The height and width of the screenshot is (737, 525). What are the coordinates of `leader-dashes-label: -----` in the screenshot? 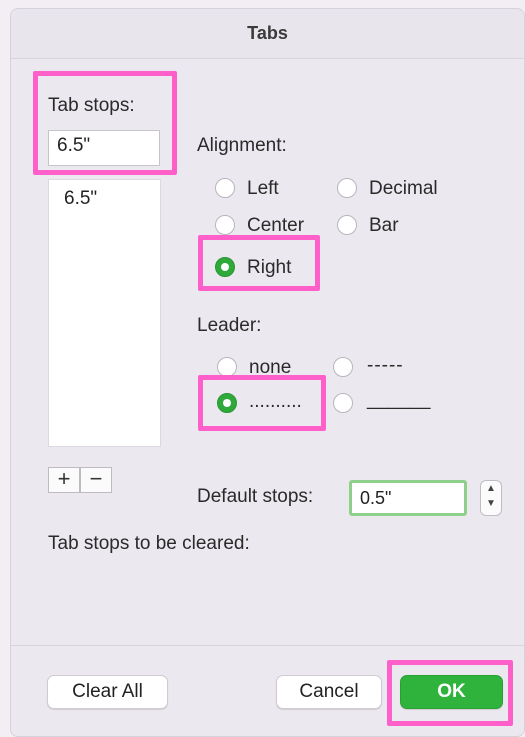 It's located at (385, 366).